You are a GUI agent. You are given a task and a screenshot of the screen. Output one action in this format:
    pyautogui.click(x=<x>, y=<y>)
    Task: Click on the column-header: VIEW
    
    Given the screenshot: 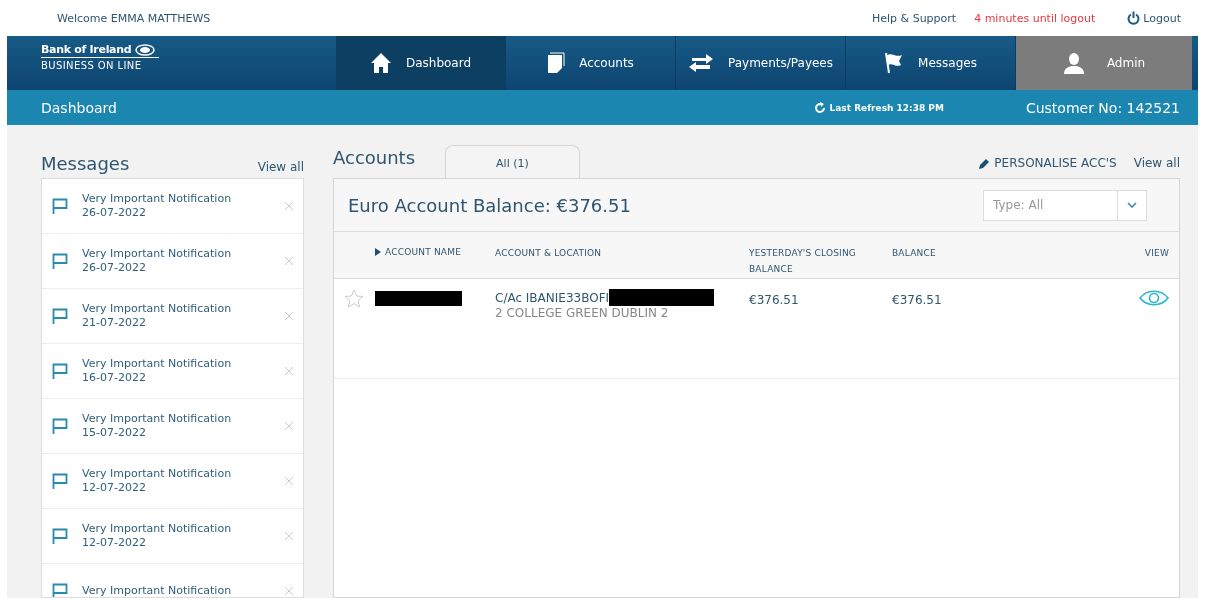 What is the action you would take?
    pyautogui.click(x=1156, y=253)
    